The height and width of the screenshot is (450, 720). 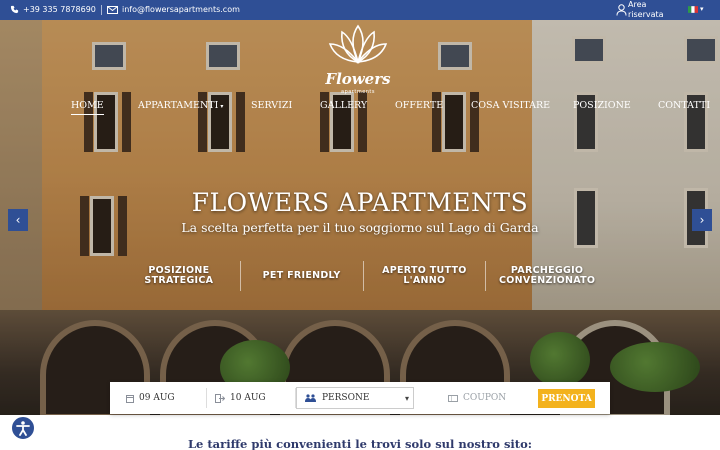 I want to click on nav-item-label: APPARTAMENTI, so click(x=178, y=105).